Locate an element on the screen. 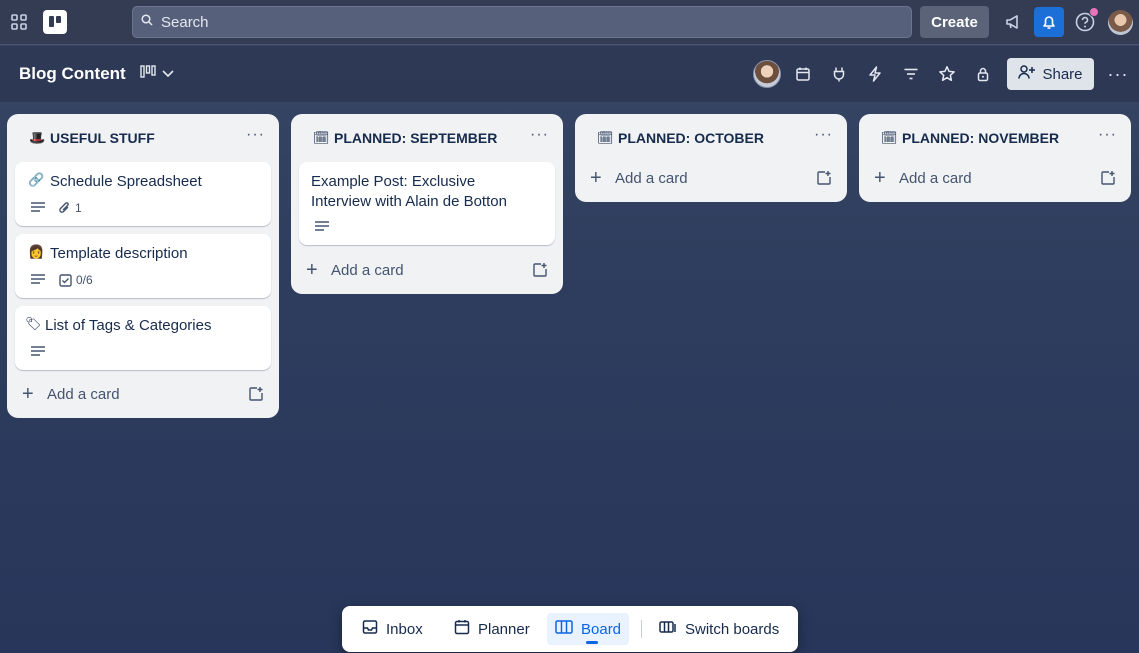 The width and height of the screenshot is (1139, 653). card-badges: 1 is located at coordinates (56, 208).